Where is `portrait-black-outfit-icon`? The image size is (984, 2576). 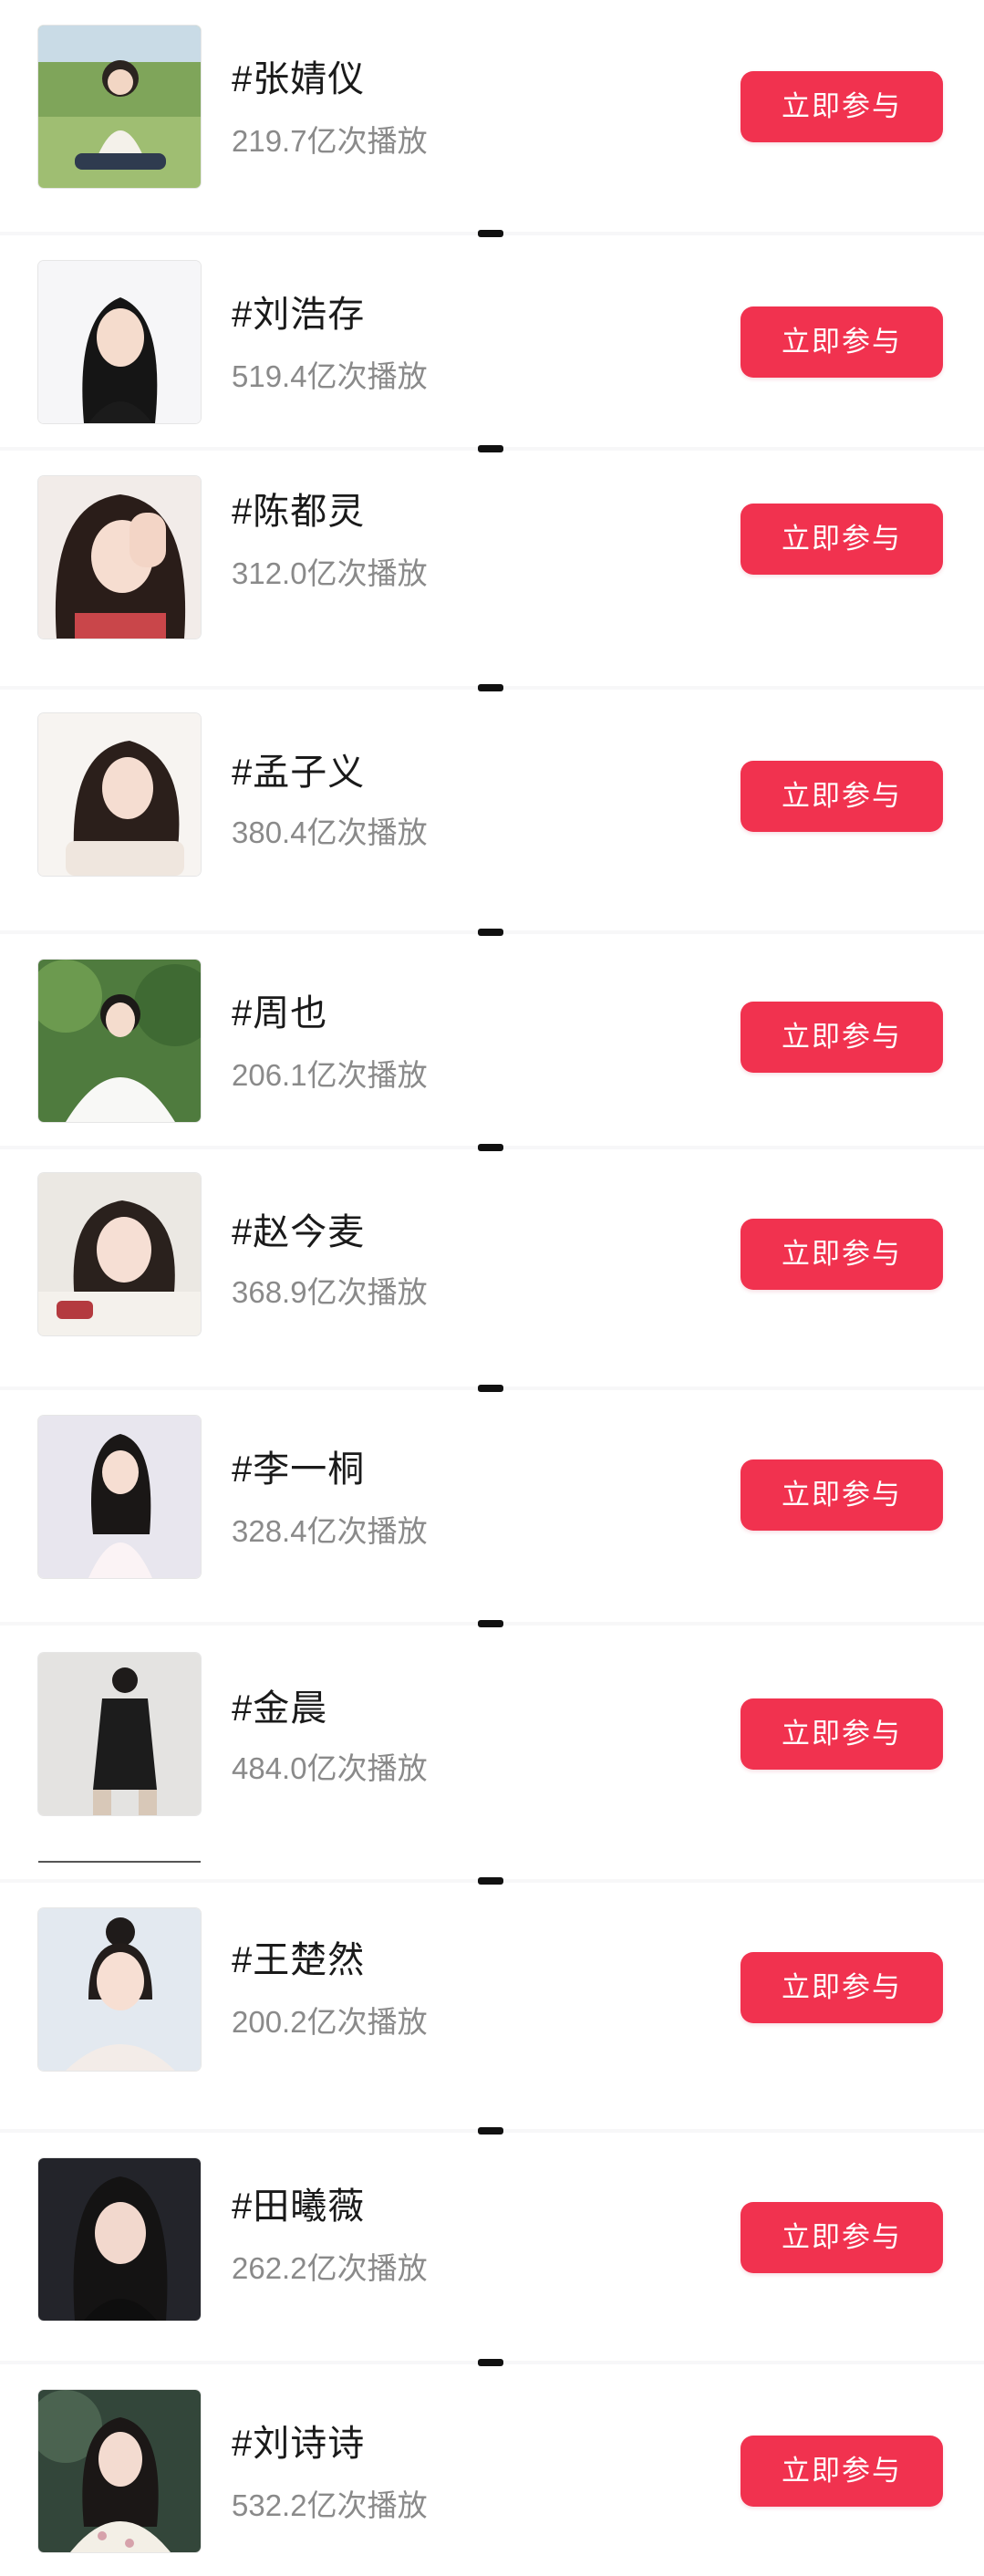
portrait-black-outfit-icon is located at coordinates (119, 1734).